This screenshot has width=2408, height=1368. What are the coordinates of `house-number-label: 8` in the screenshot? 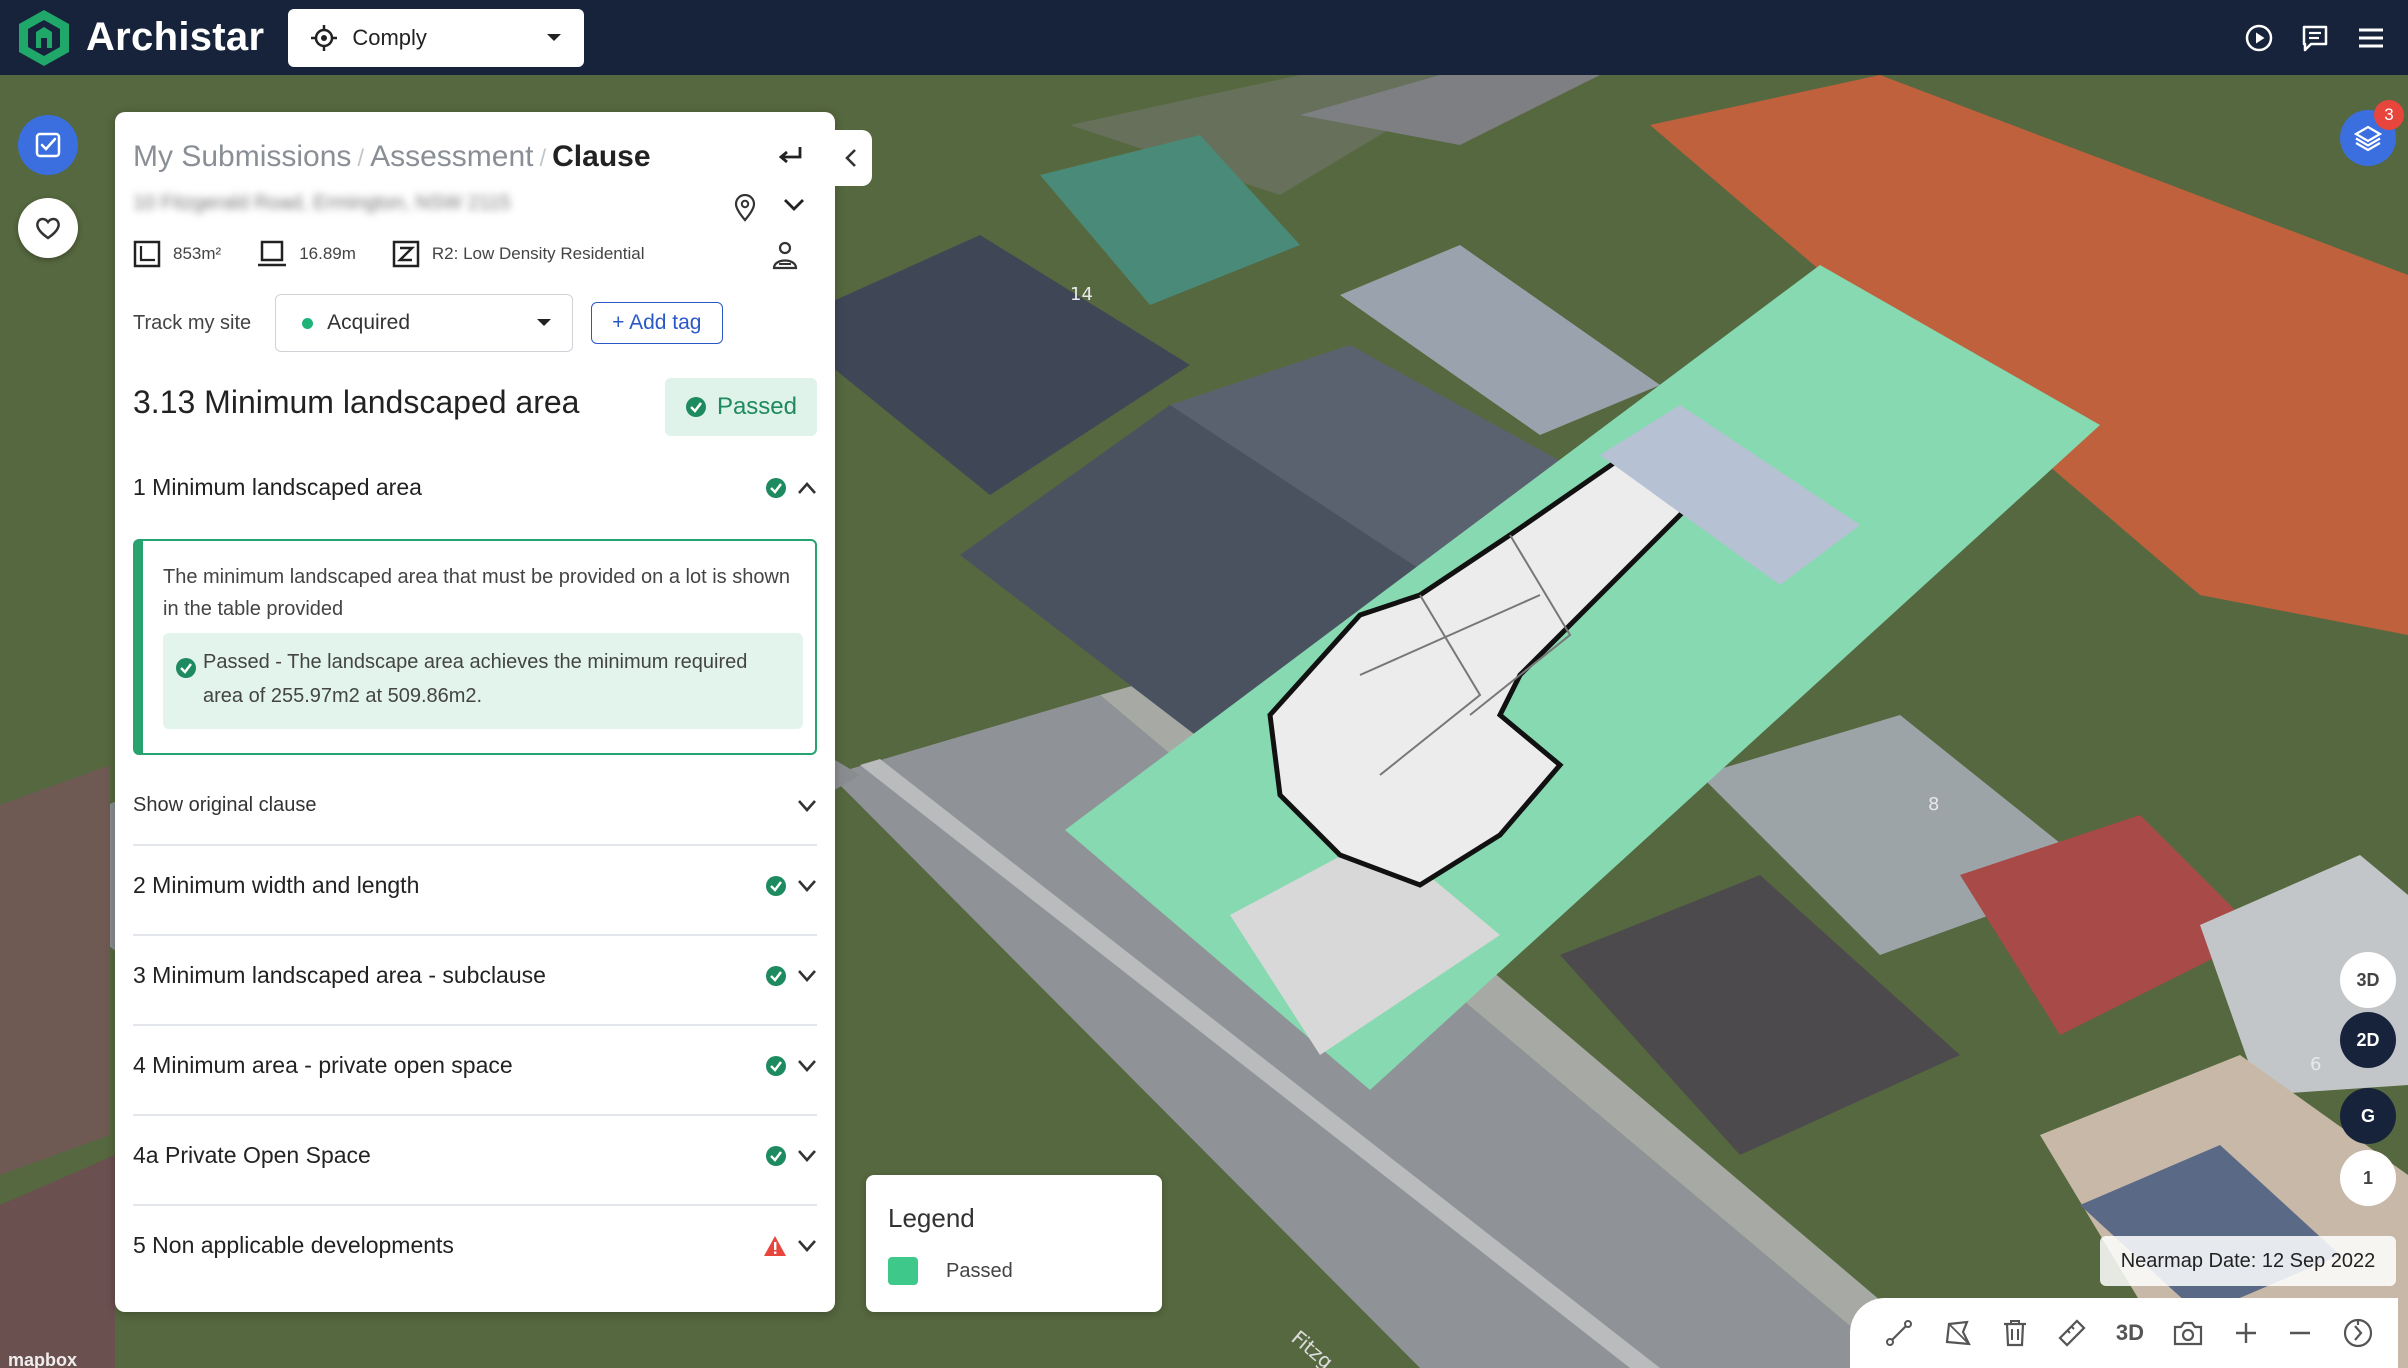 It's located at (1933, 804).